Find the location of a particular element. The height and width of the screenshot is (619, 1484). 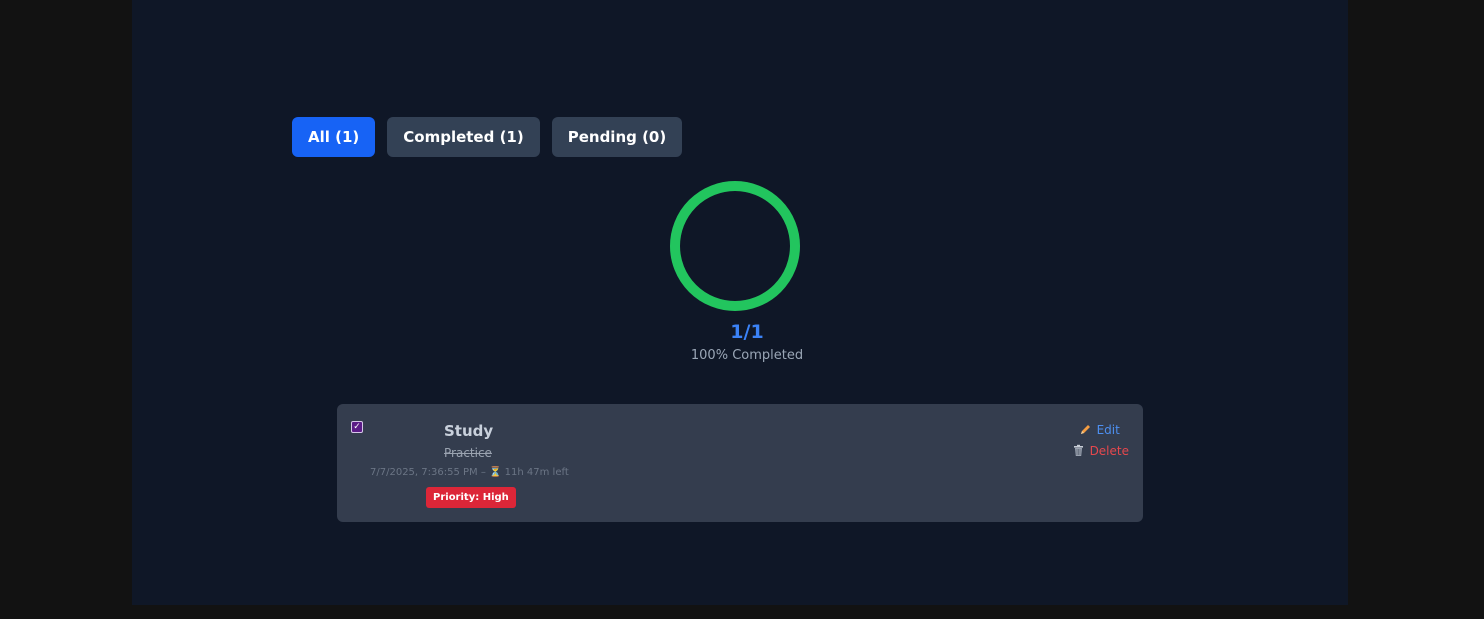

task-description: Practice is located at coordinates (468, 453).